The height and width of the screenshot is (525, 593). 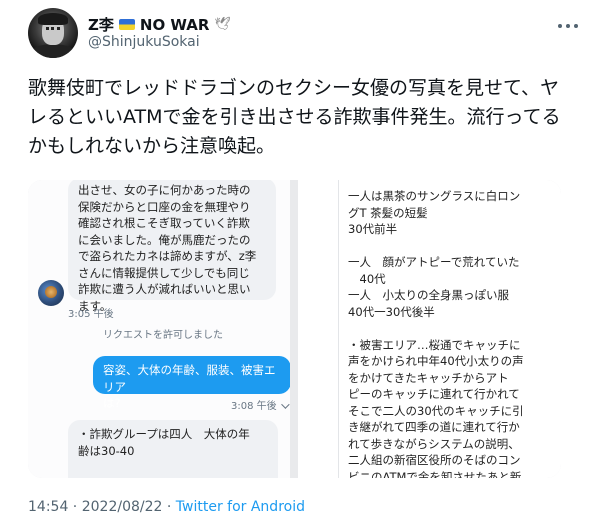 I want to click on chevron-down-icon, so click(x=285, y=404).